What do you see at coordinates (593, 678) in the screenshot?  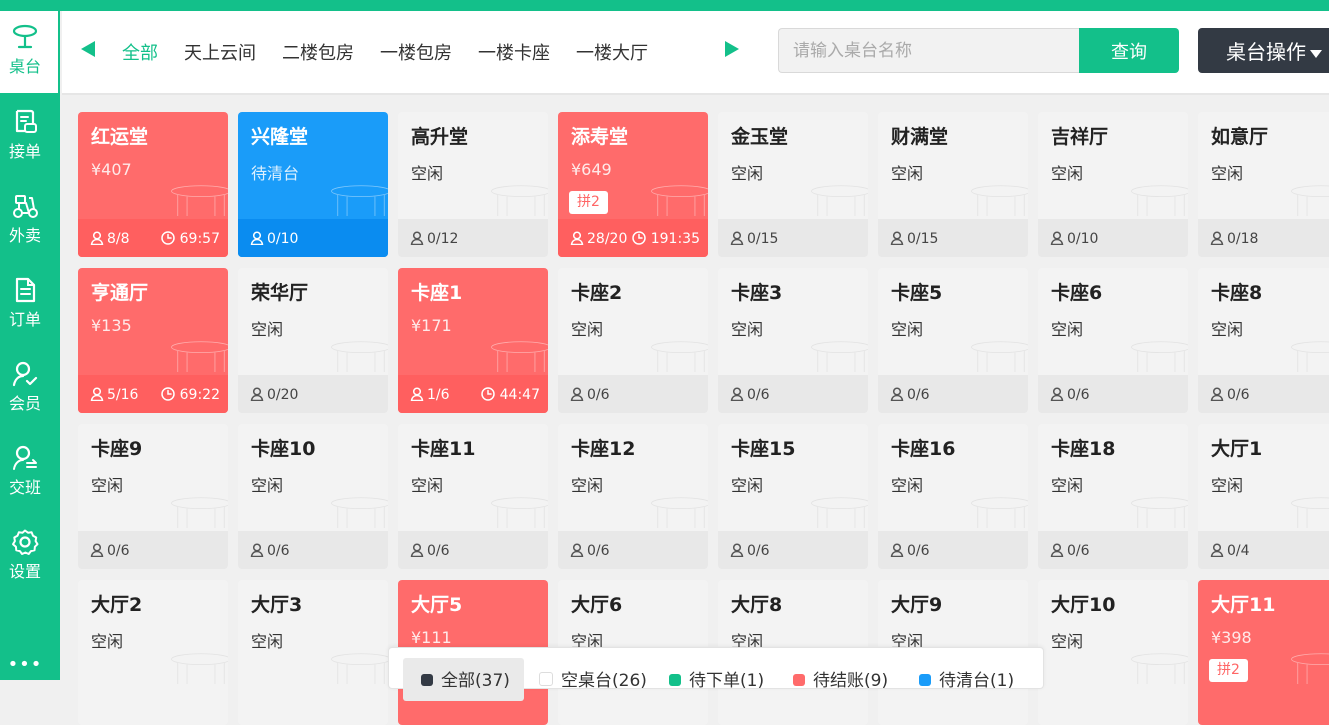 I see `legend-filter-item: 空桌台(26)` at bounding box center [593, 678].